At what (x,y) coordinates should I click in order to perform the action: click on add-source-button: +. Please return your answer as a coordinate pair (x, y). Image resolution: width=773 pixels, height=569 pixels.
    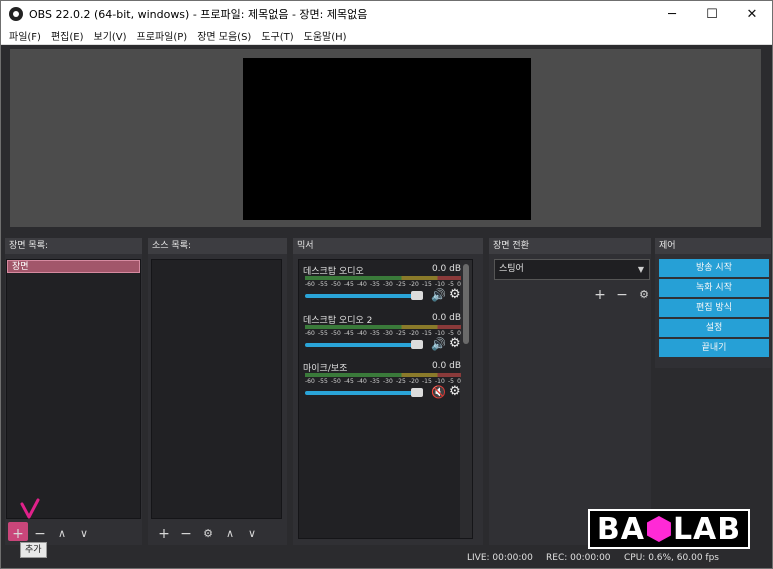
    Looking at the image, I should click on (164, 534).